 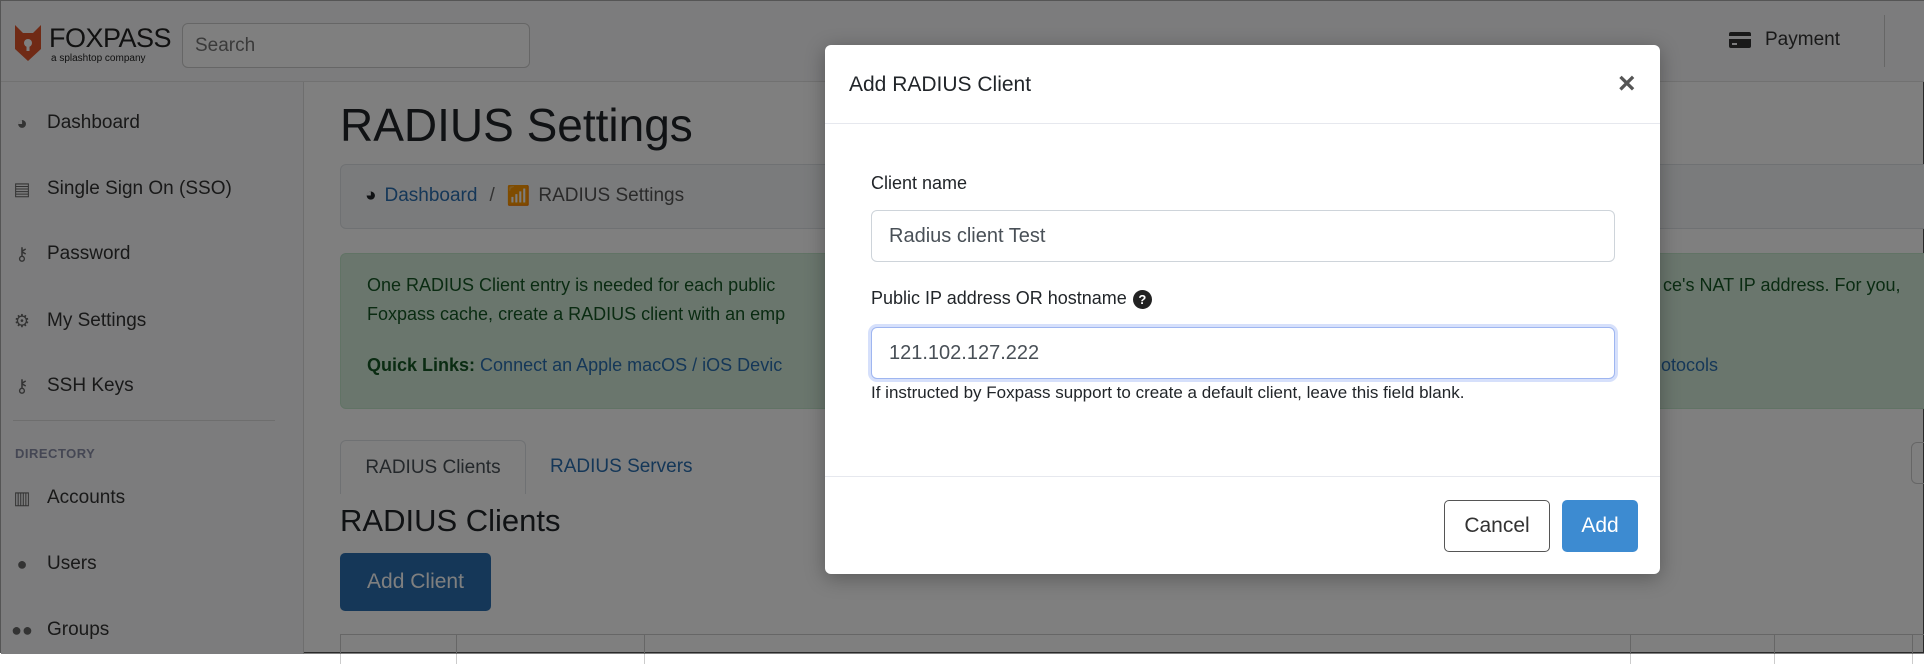 What do you see at coordinates (999, 298) in the screenshot?
I see `ip-label-text: Public IP address OR hostname` at bounding box center [999, 298].